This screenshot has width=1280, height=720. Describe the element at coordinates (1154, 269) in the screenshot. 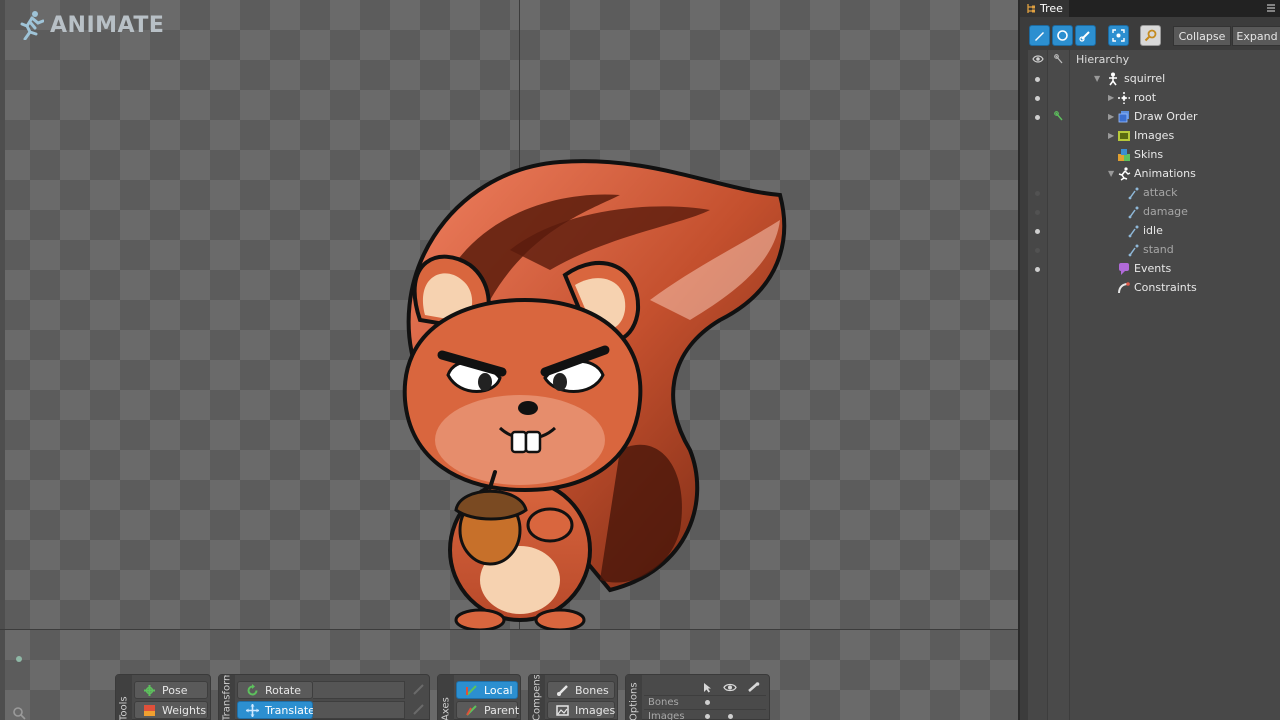

I see `tree-item-events: Events` at that location.